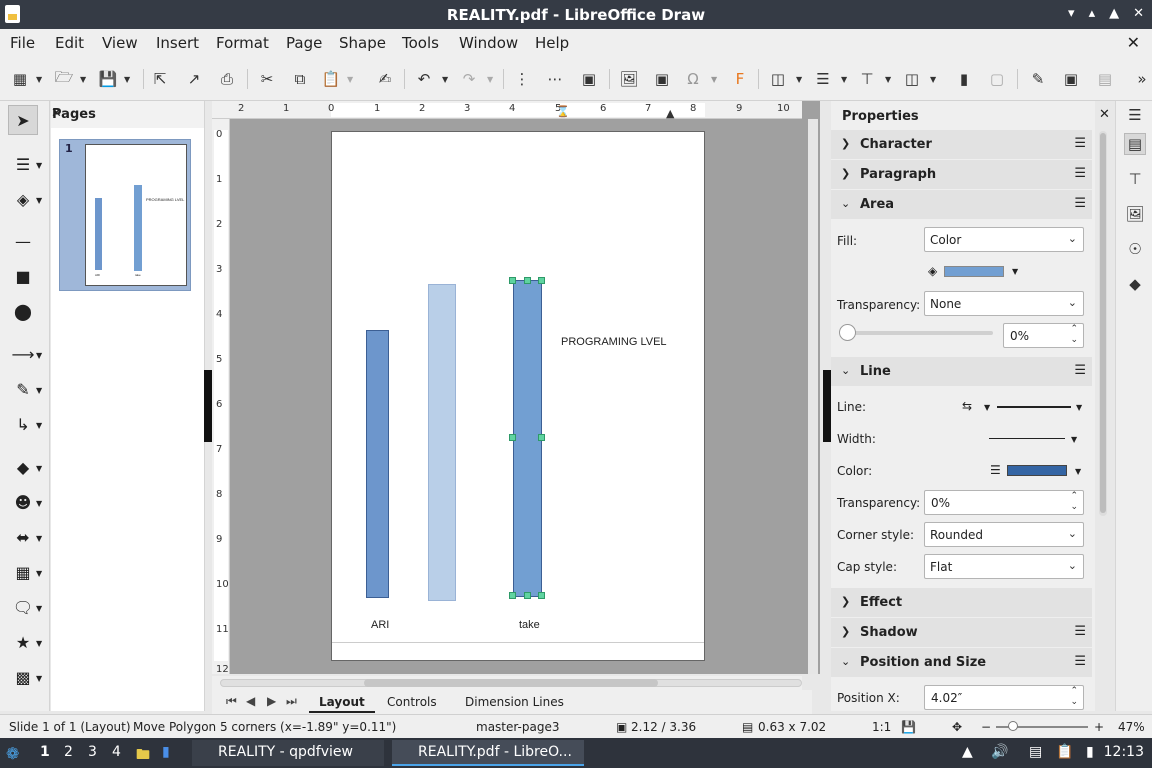 The height and width of the screenshot is (768, 1152). Describe the element at coordinates (957, 727) in the screenshot. I see `fit-page-icon: ✥` at that location.